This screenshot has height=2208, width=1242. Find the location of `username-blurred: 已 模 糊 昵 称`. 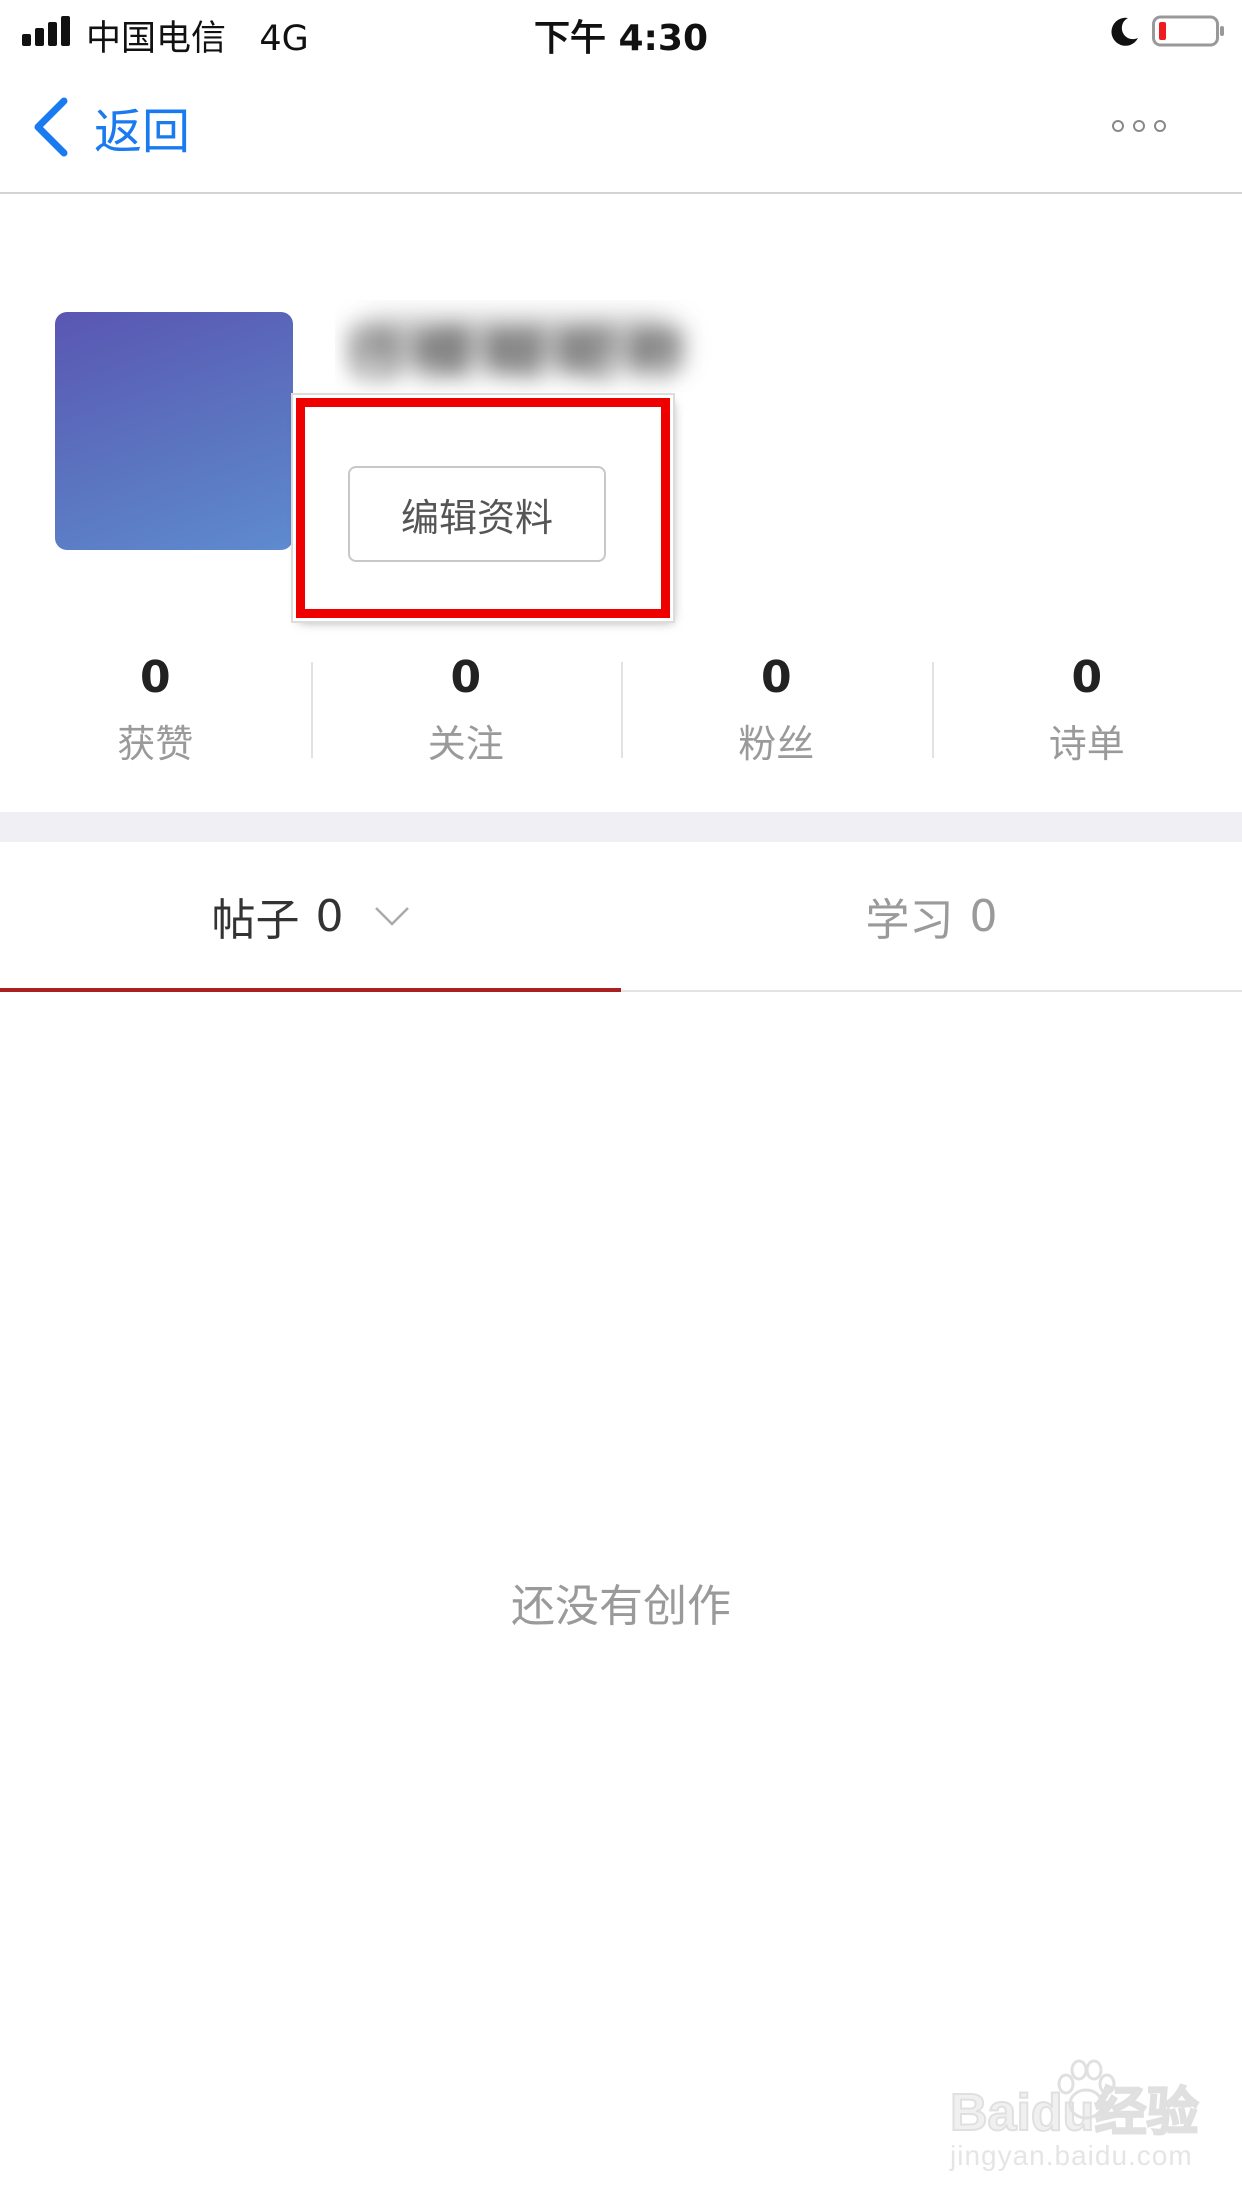

username-blurred: 已 模 糊 昵 称 is located at coordinates (555, 346).